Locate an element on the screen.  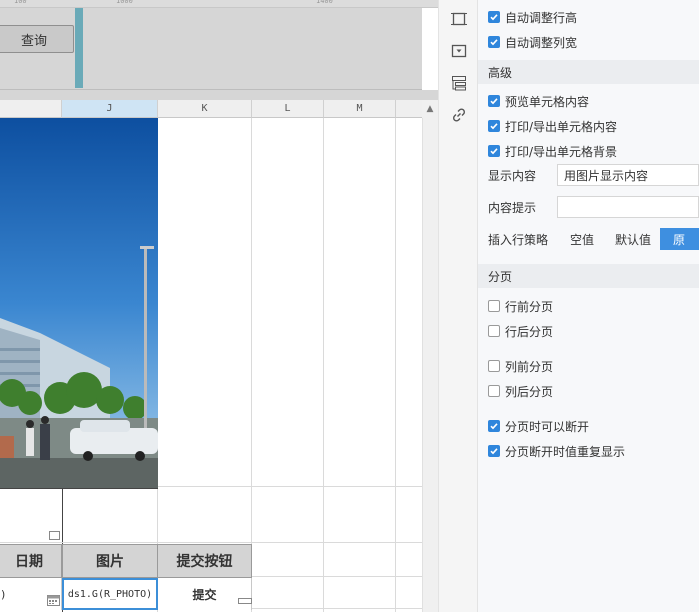
vertical-scrollbar is located at coordinates (430, 365).